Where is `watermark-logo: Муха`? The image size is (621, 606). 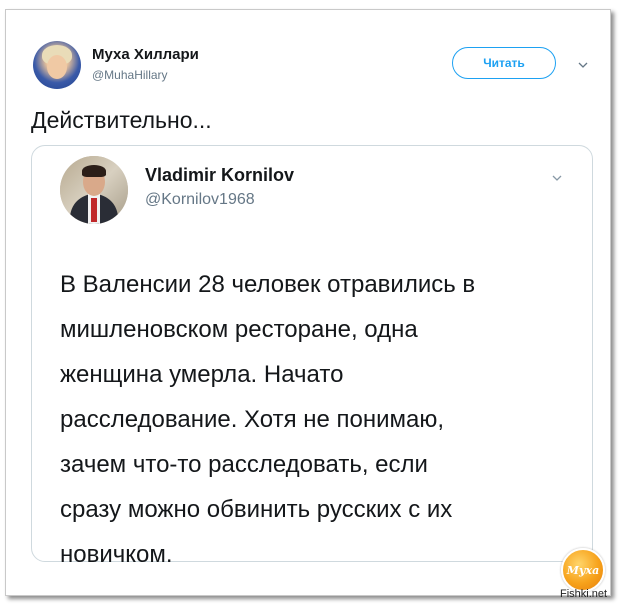 watermark-logo: Муха is located at coordinates (583, 570).